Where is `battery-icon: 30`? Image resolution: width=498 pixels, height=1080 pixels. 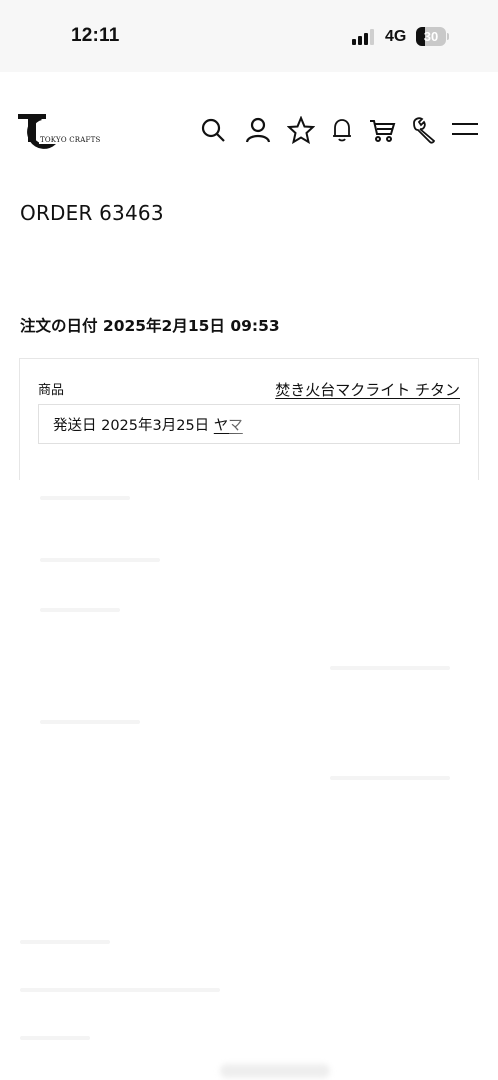 battery-icon: 30 is located at coordinates (432, 36).